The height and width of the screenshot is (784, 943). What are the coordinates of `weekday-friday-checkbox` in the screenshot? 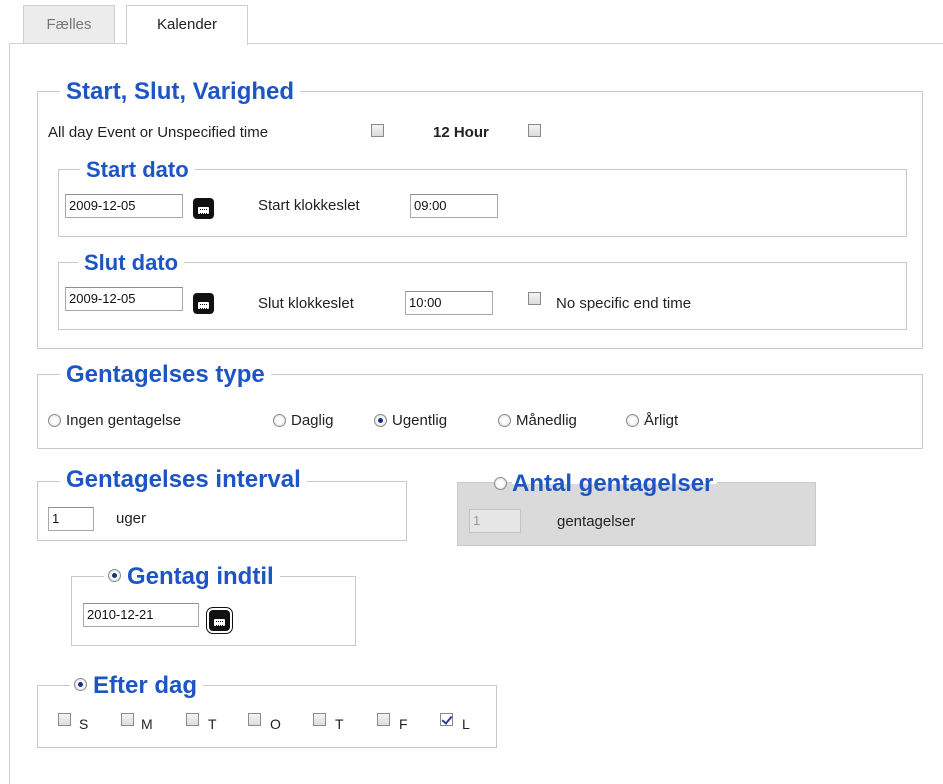 It's located at (383, 719).